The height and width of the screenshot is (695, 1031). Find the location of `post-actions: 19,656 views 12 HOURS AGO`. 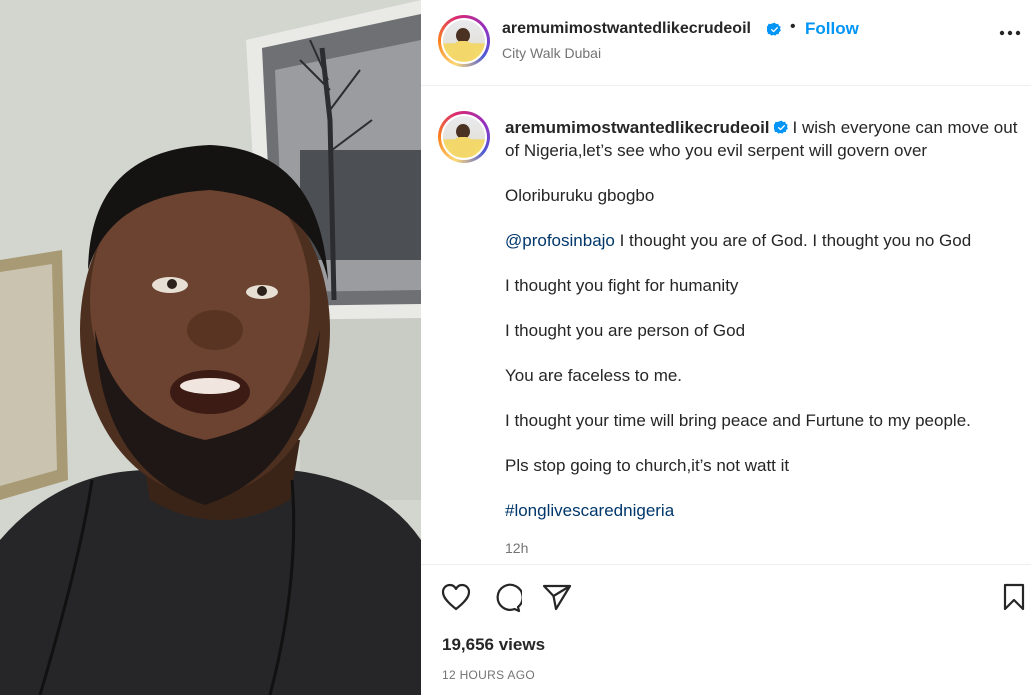

post-actions: 19,656 views 12 HOURS AGO is located at coordinates (726, 629).